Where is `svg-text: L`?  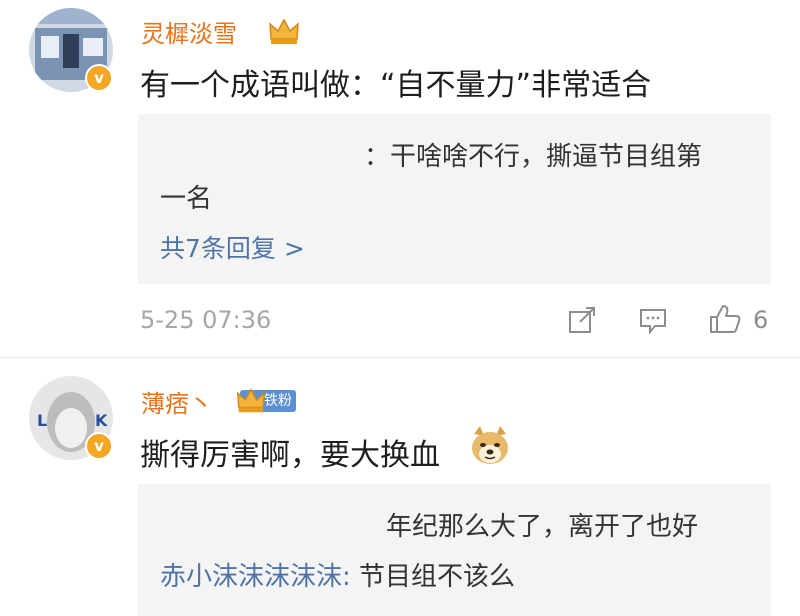
svg-text: L is located at coordinates (42, 420).